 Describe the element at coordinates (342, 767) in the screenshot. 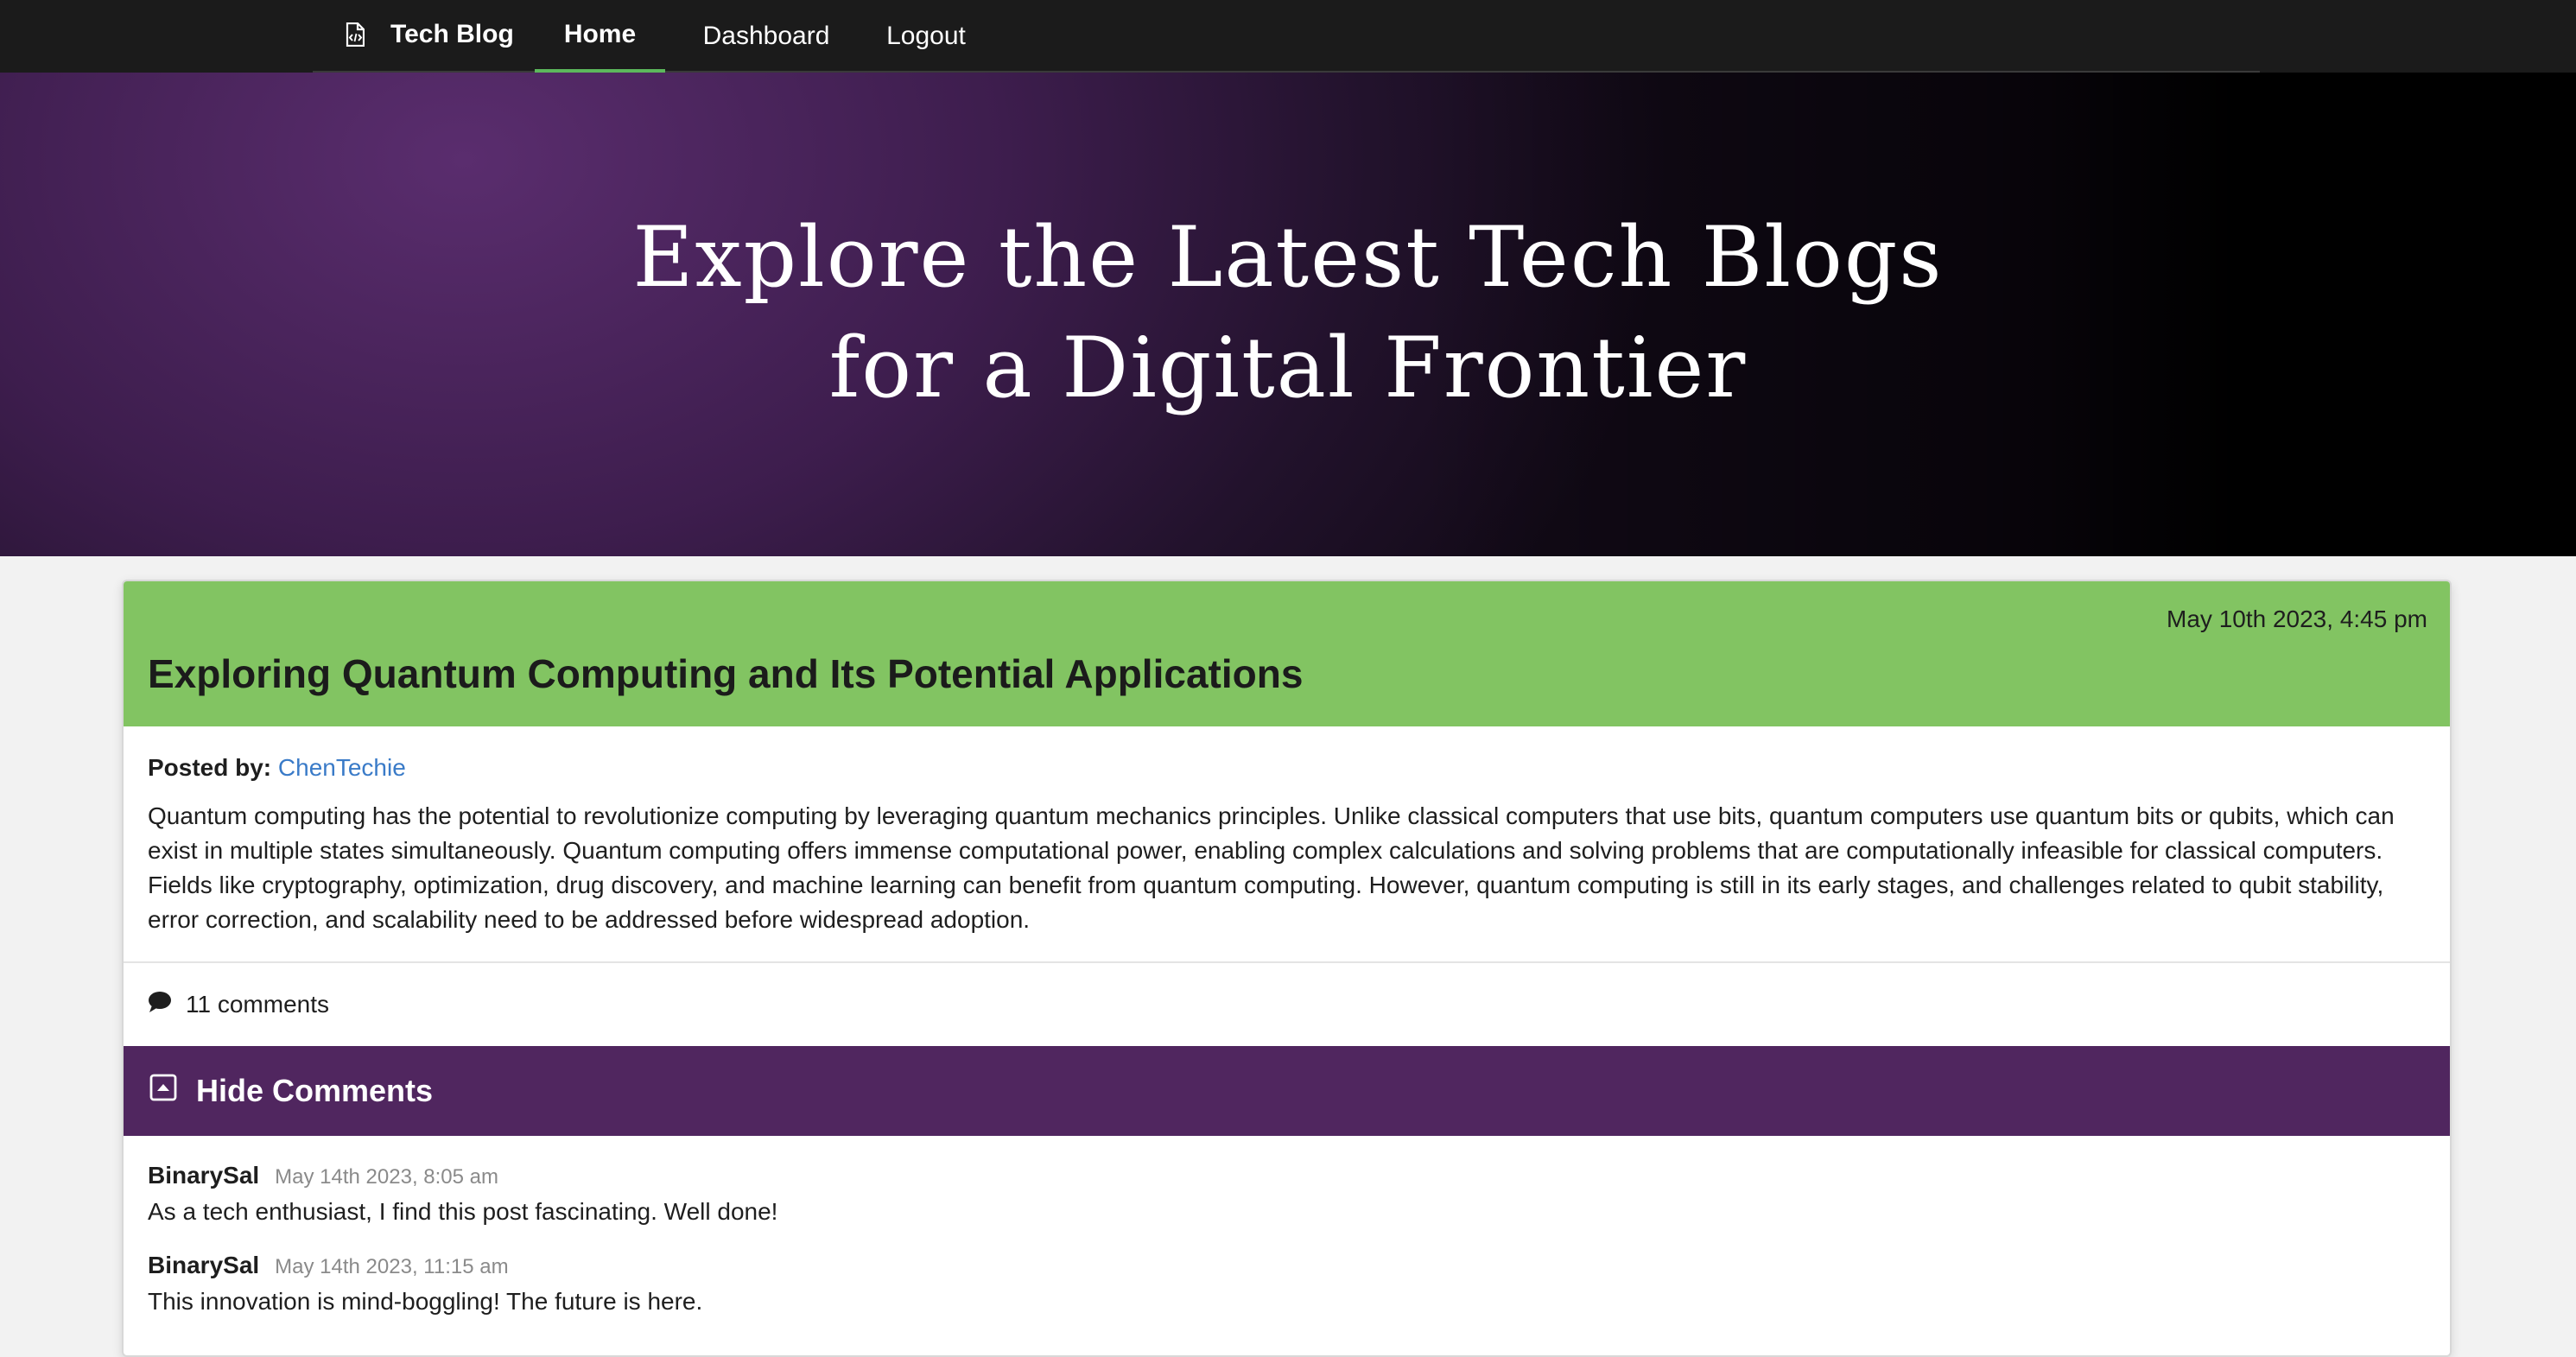

I see `author-link: ChenTechie` at that location.